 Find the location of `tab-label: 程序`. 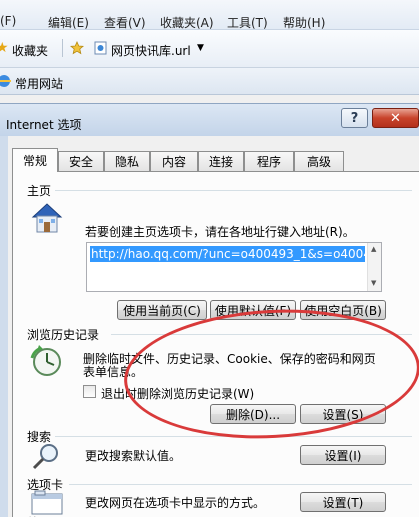

tab-label: 程序 is located at coordinates (268, 162).